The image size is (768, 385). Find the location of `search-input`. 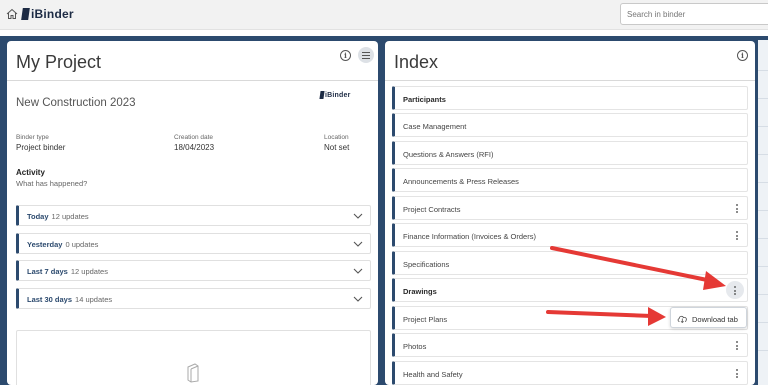

search-input is located at coordinates (694, 14).